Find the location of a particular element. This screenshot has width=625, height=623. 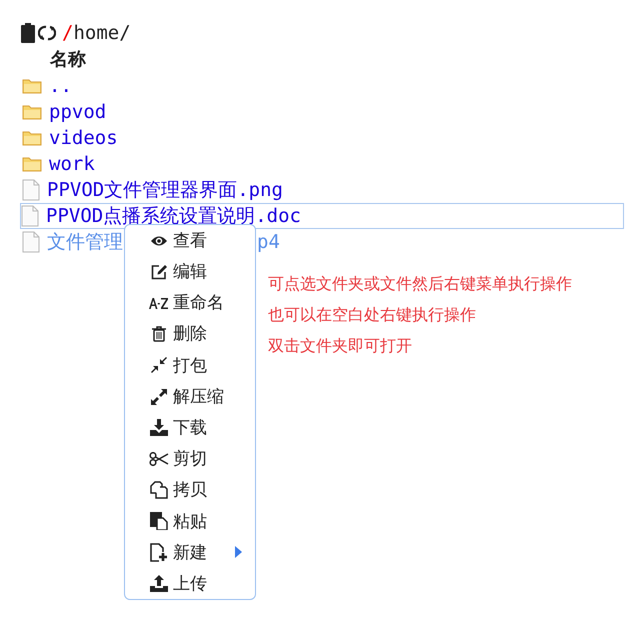

menu-item: 解压缩 is located at coordinates (198, 397).